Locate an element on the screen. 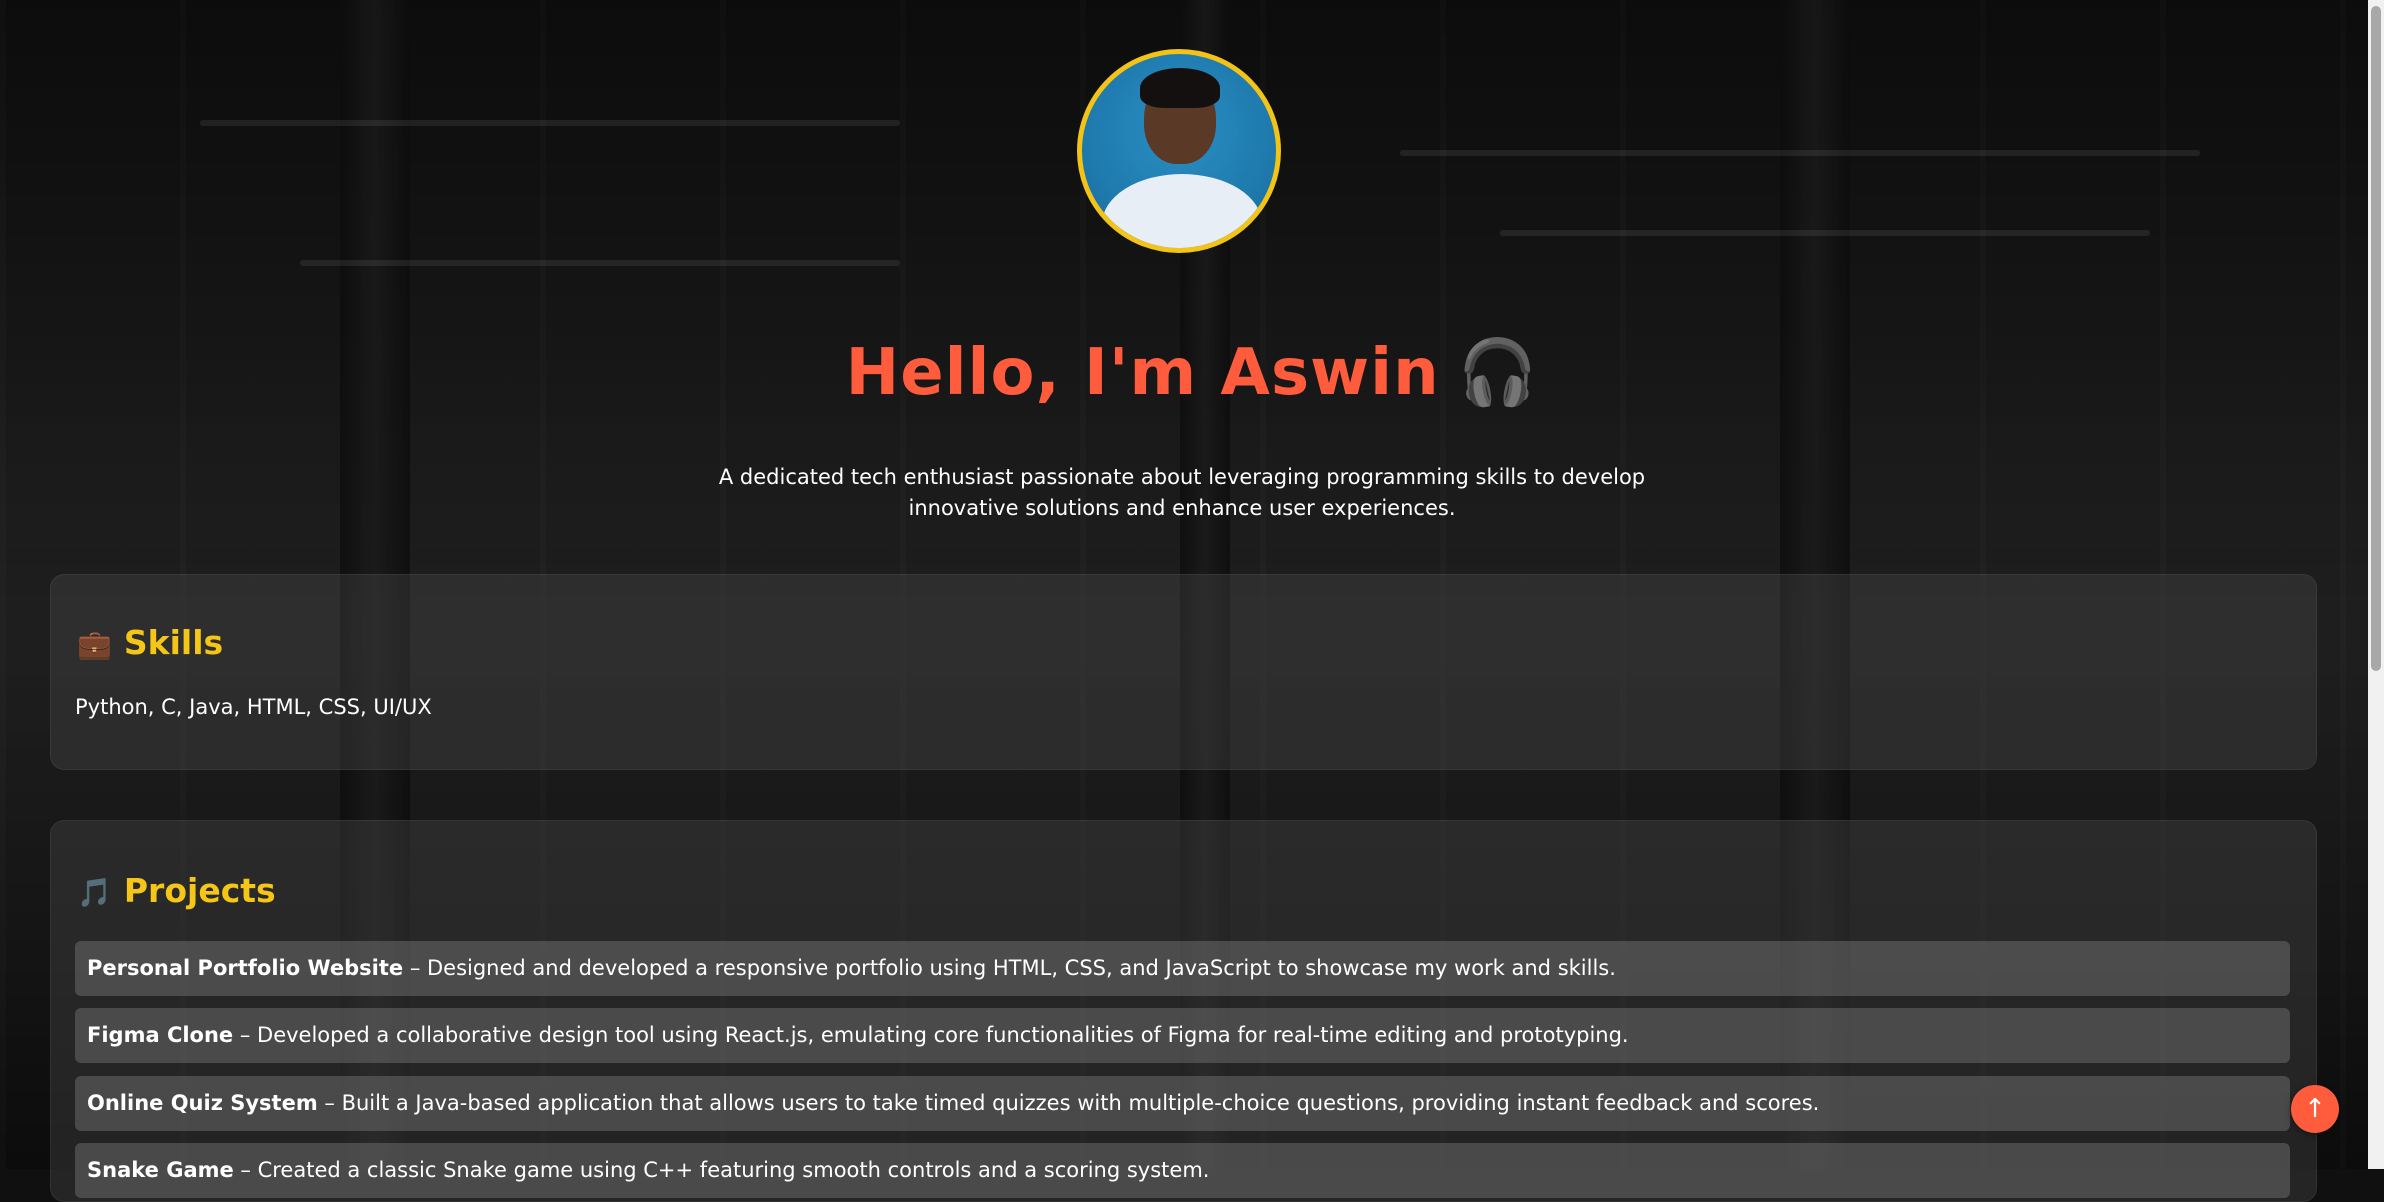  project-name: Snake Game is located at coordinates (160, 1170).